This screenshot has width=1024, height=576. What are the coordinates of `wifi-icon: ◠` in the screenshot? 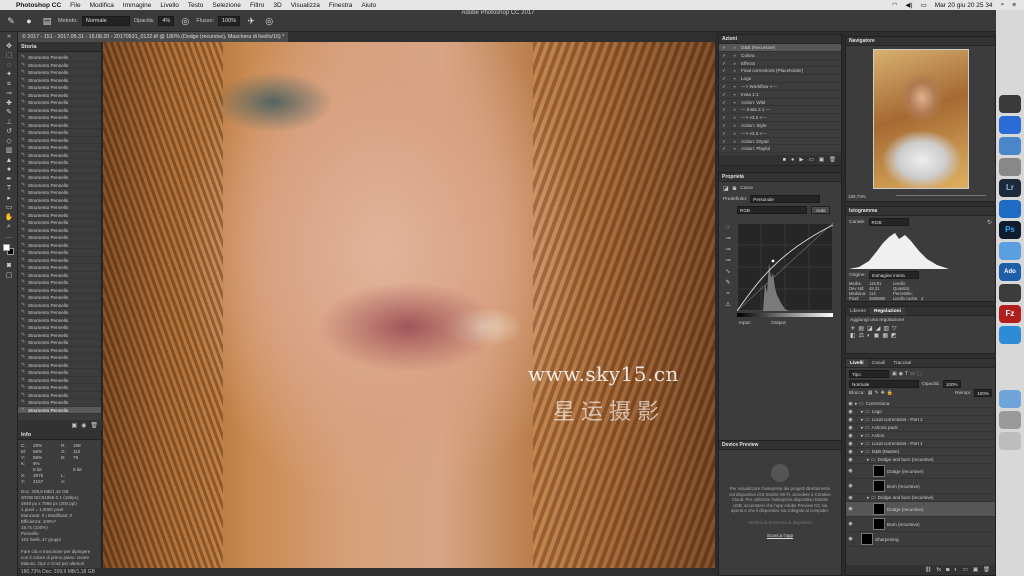 It's located at (895, 5).